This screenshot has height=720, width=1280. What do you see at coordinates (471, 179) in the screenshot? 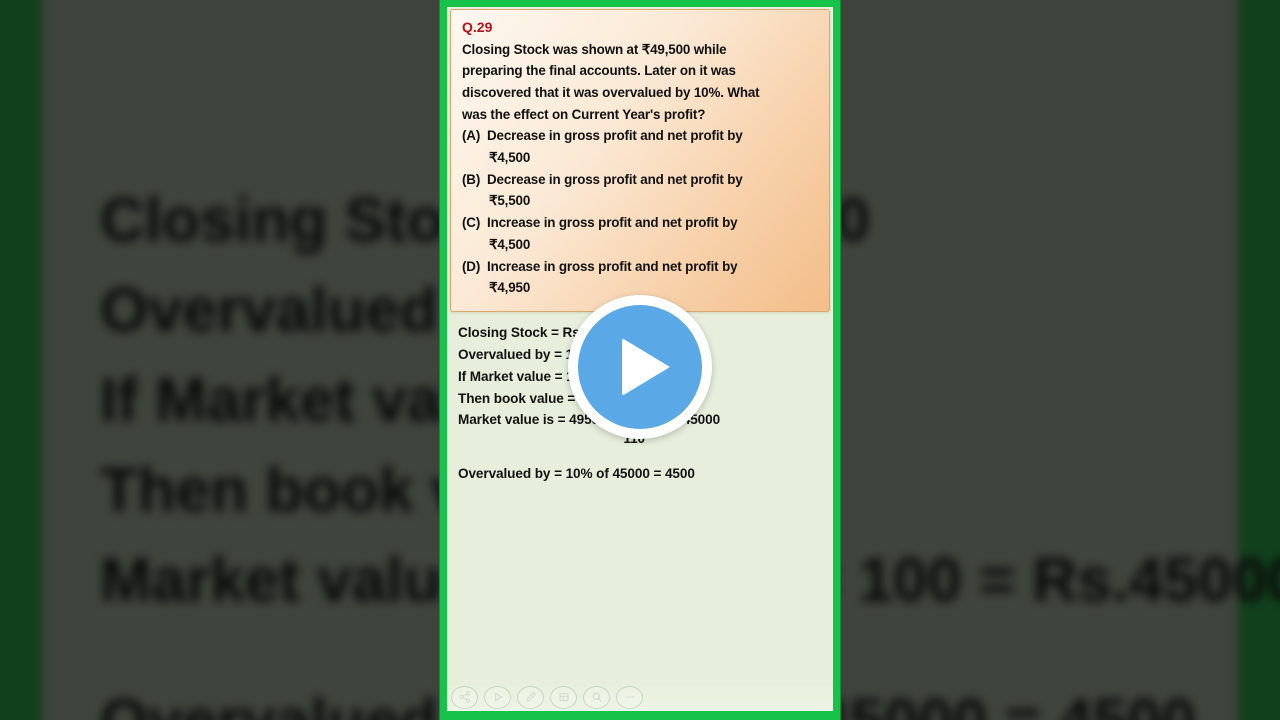
I see `option-b-tag: (B)` at bounding box center [471, 179].